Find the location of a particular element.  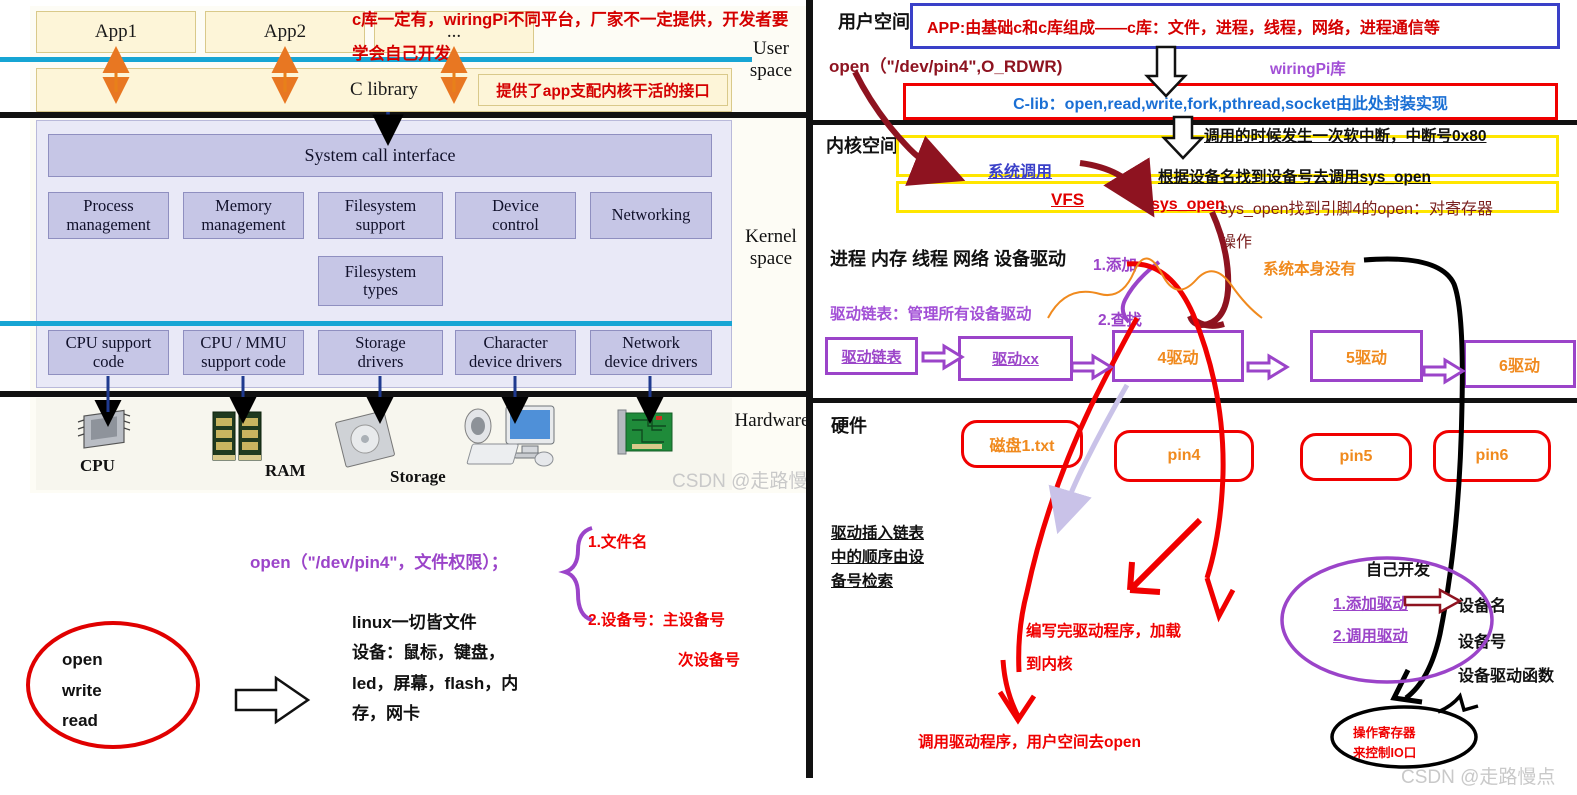

file-note-line: led，屏幕，flash，内 is located at coordinates (435, 683).